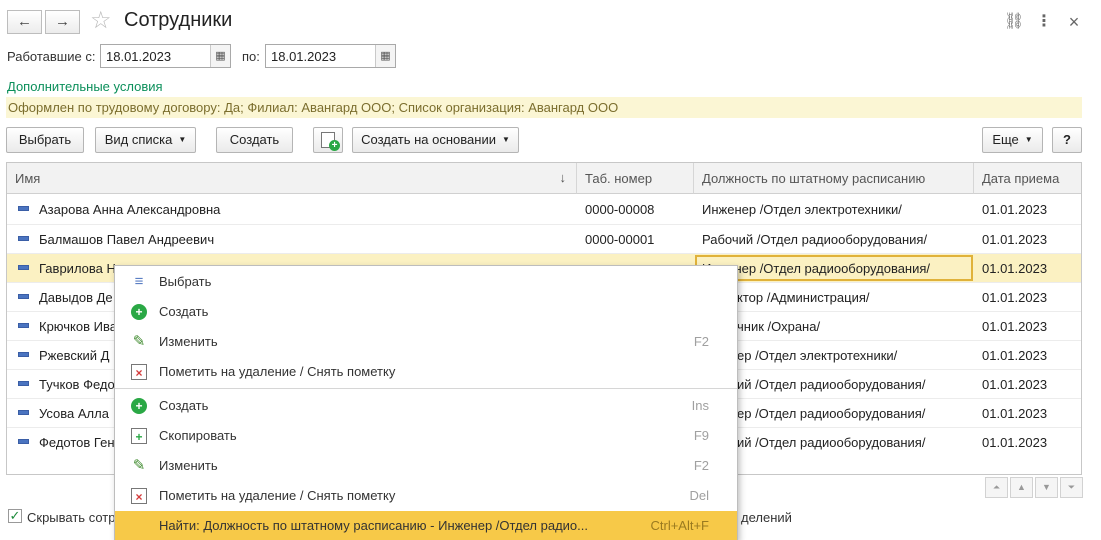 Image resolution: width=1101 pixels, height=540 pixels. I want to click on context-menu-item-label: Создать, so click(184, 311).